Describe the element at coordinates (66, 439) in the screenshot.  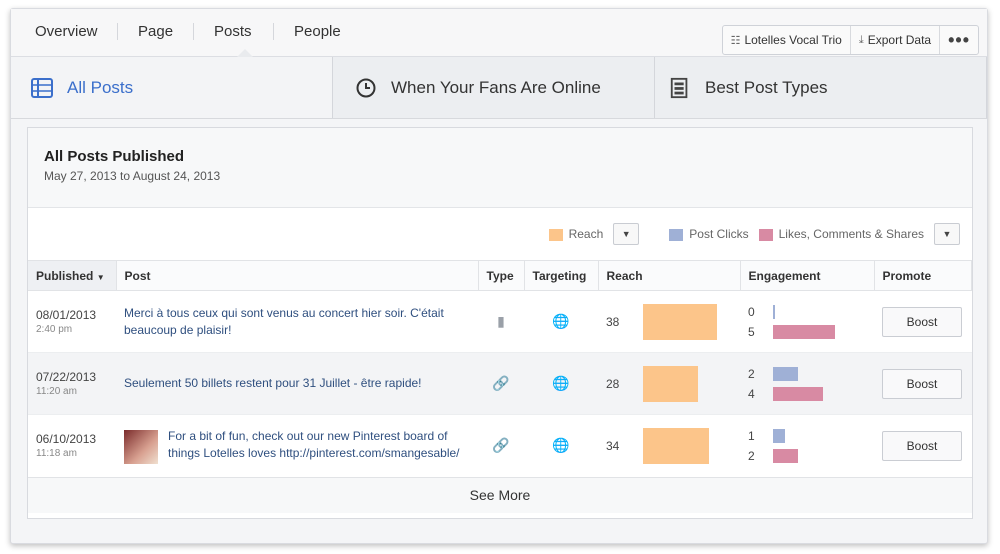
I see `post-date: 06/10/2013` at that location.